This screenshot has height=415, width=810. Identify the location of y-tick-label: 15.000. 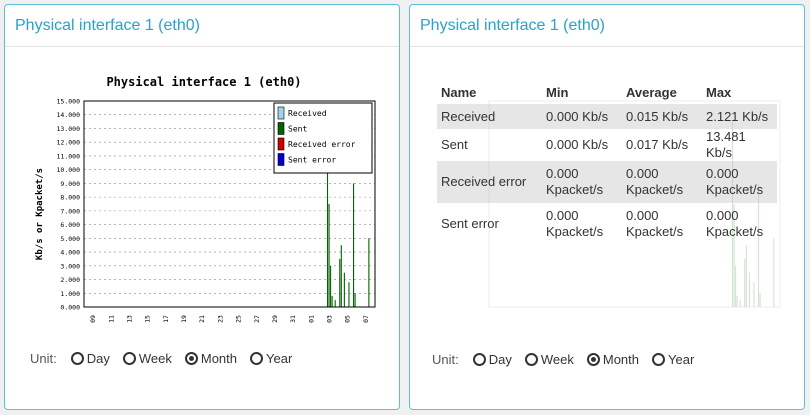
(69, 102).